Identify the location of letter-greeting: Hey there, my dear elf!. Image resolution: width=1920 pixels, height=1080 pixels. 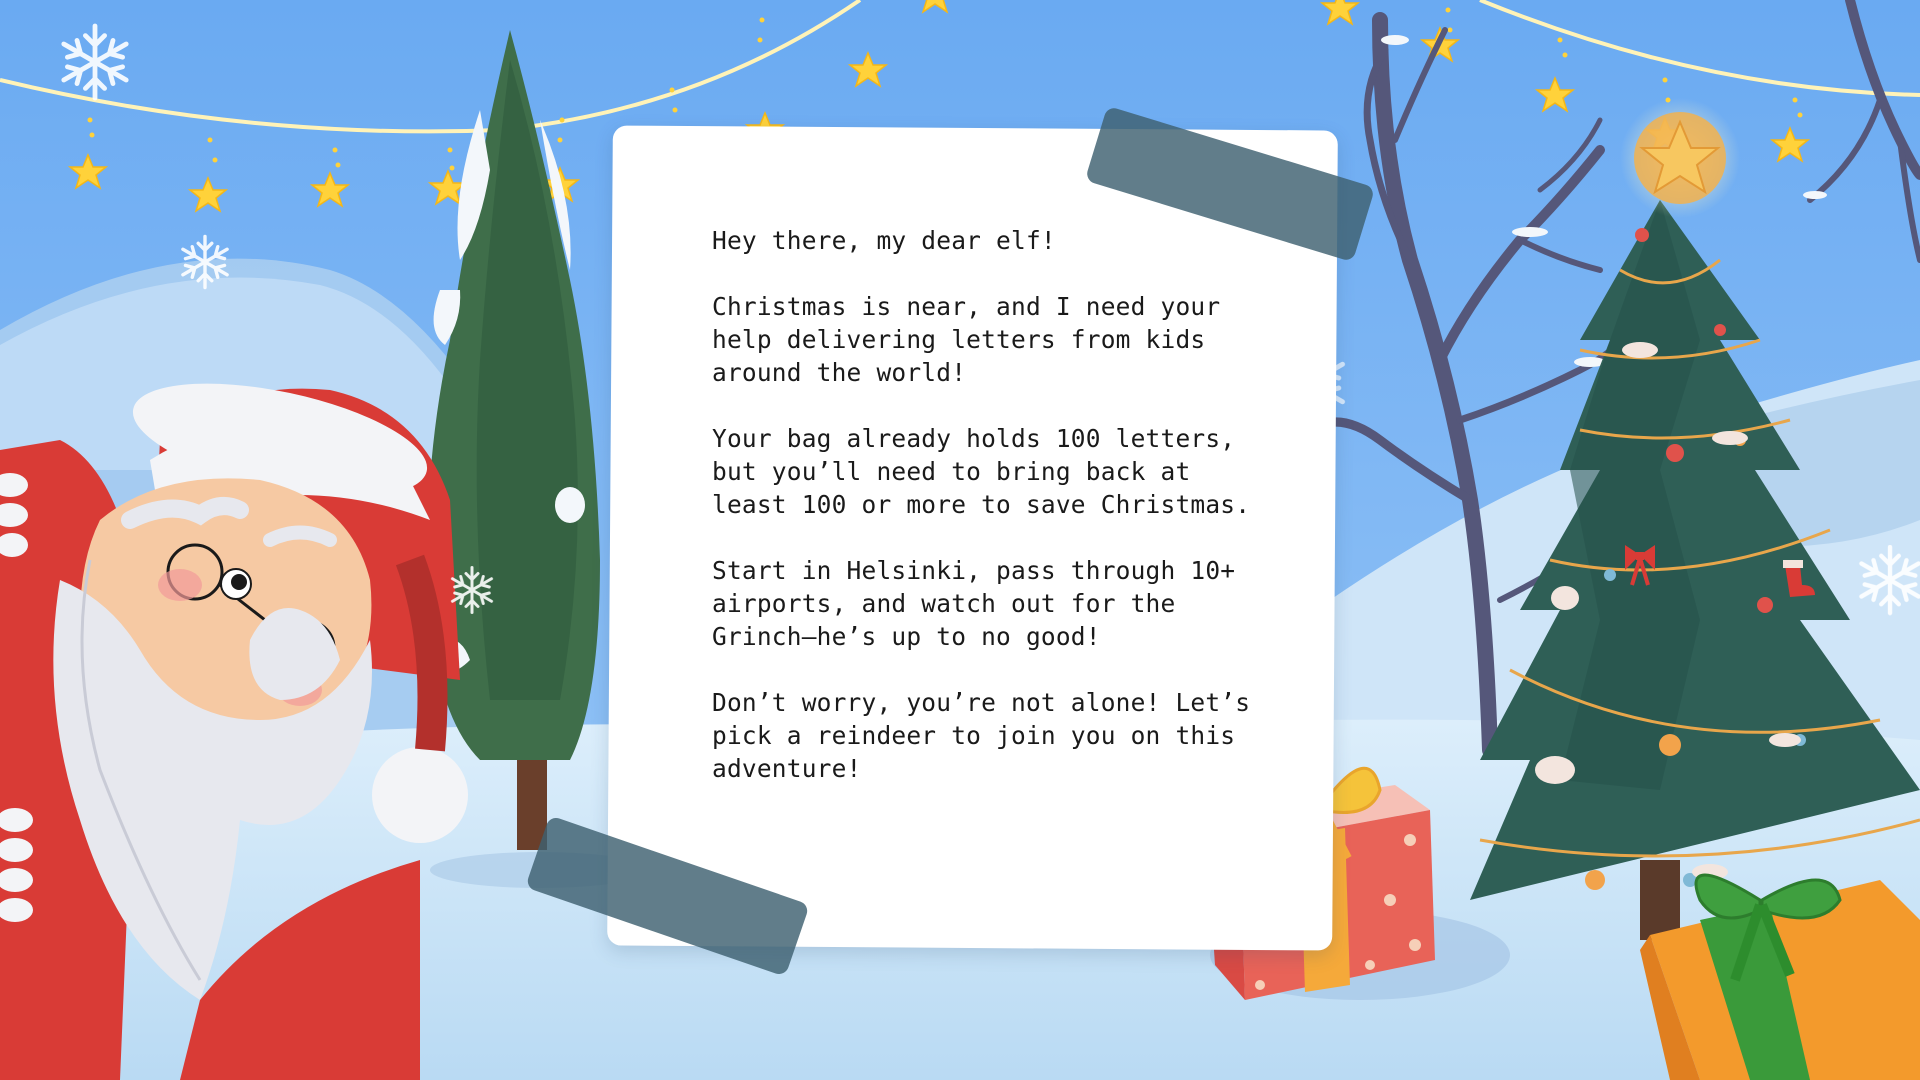
(884, 240).